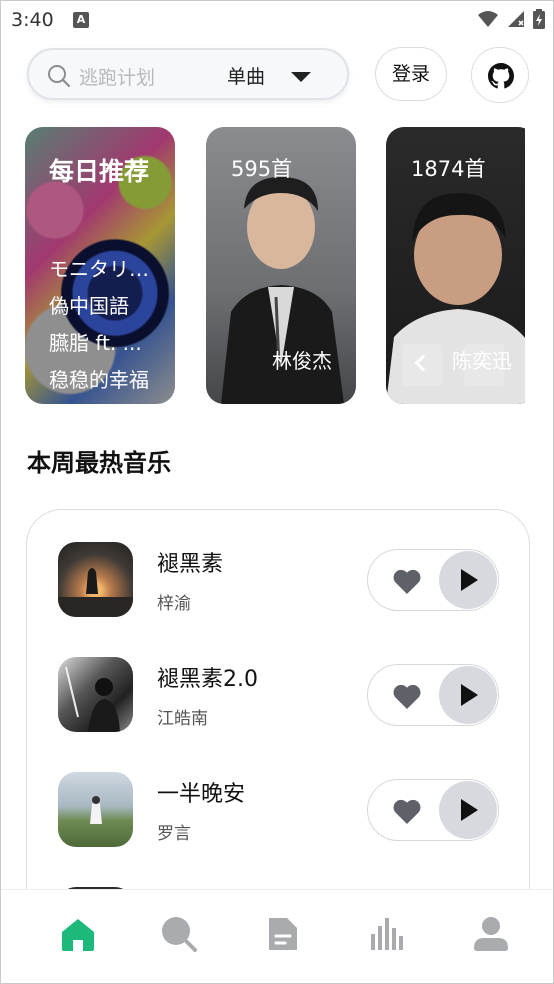  What do you see at coordinates (201, 794) in the screenshot?
I see `track-title: 一半晚安` at bounding box center [201, 794].